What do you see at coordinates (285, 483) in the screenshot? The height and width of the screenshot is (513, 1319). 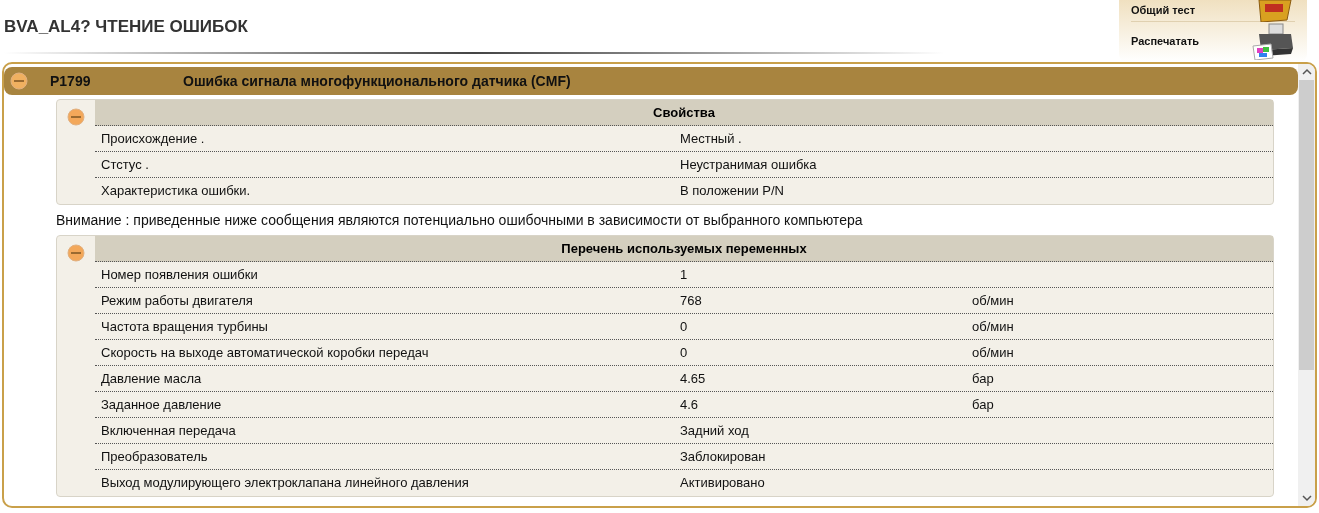 I see `row-label: Выход модулирующего электроклапана линейного давления` at bounding box center [285, 483].